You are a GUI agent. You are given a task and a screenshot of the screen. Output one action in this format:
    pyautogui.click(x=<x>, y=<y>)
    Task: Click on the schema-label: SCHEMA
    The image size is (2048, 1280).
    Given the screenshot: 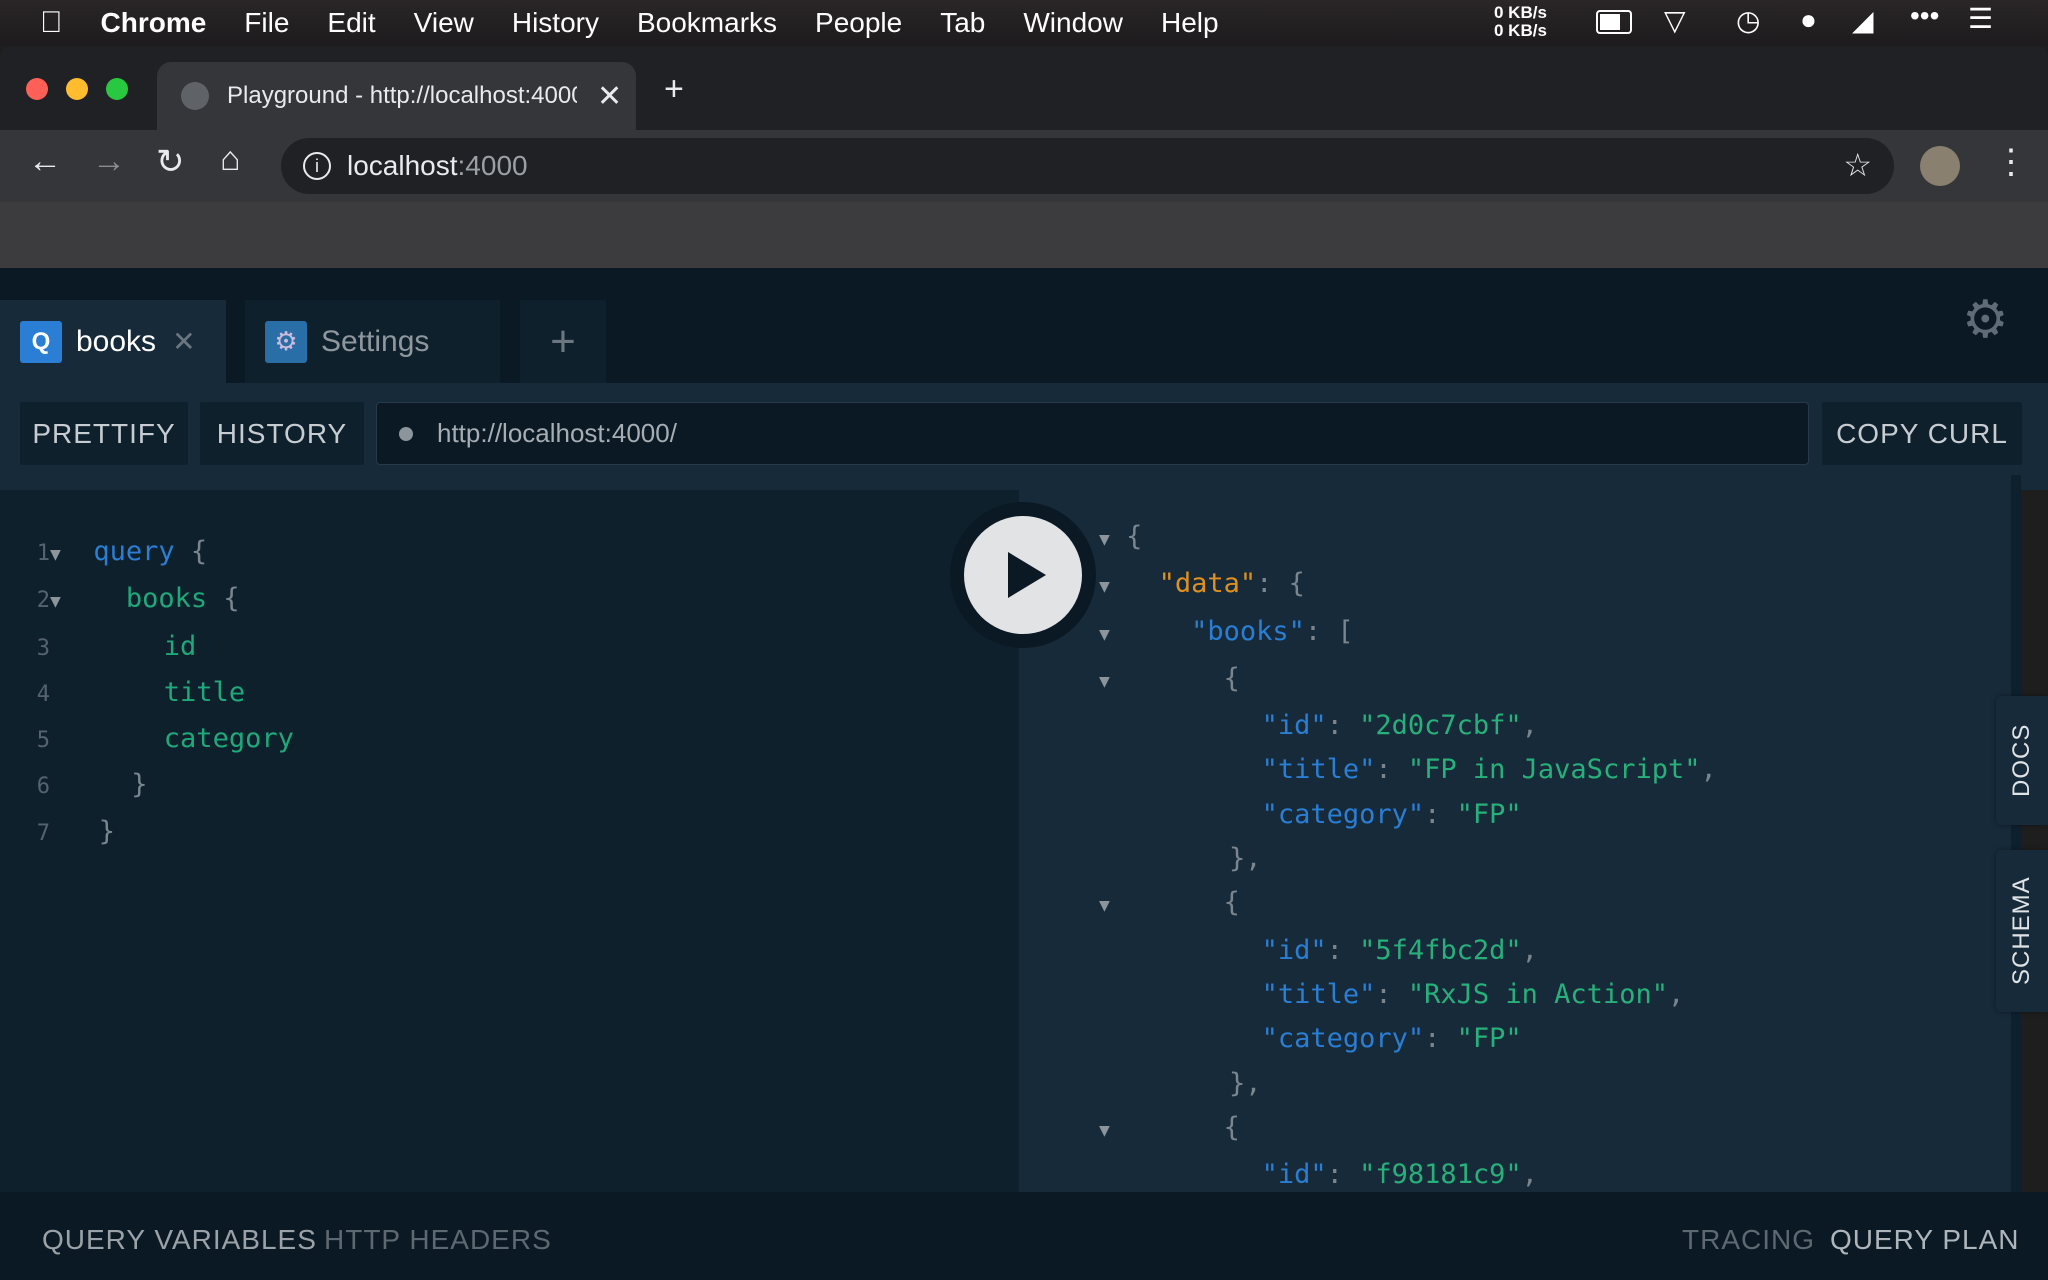 What is the action you would take?
    pyautogui.click(x=2021, y=931)
    